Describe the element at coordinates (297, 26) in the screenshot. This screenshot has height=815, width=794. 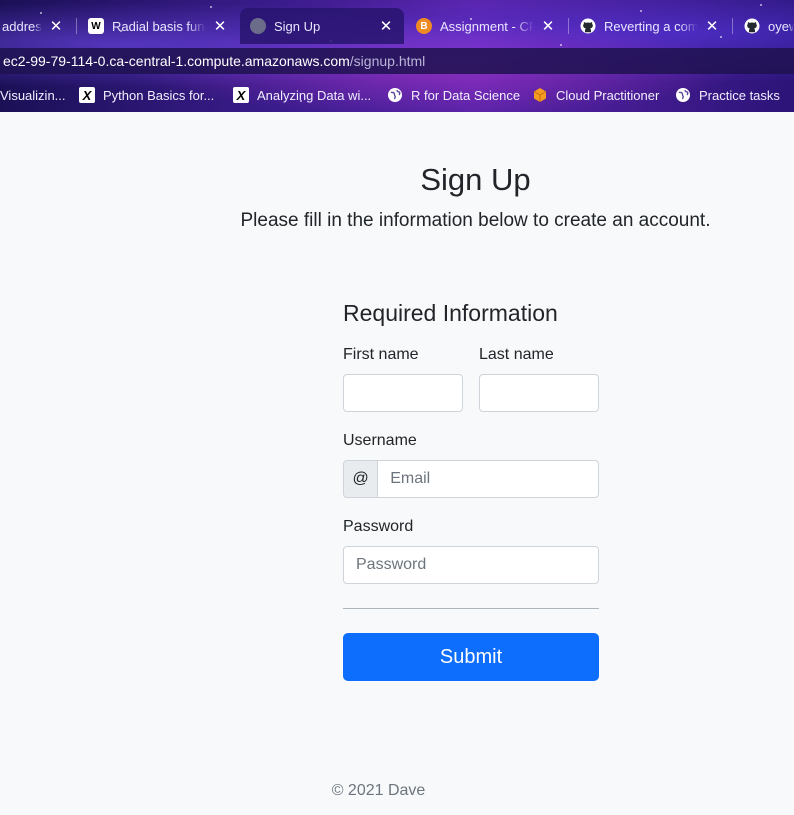
I see `tab-label: Sign Up` at that location.